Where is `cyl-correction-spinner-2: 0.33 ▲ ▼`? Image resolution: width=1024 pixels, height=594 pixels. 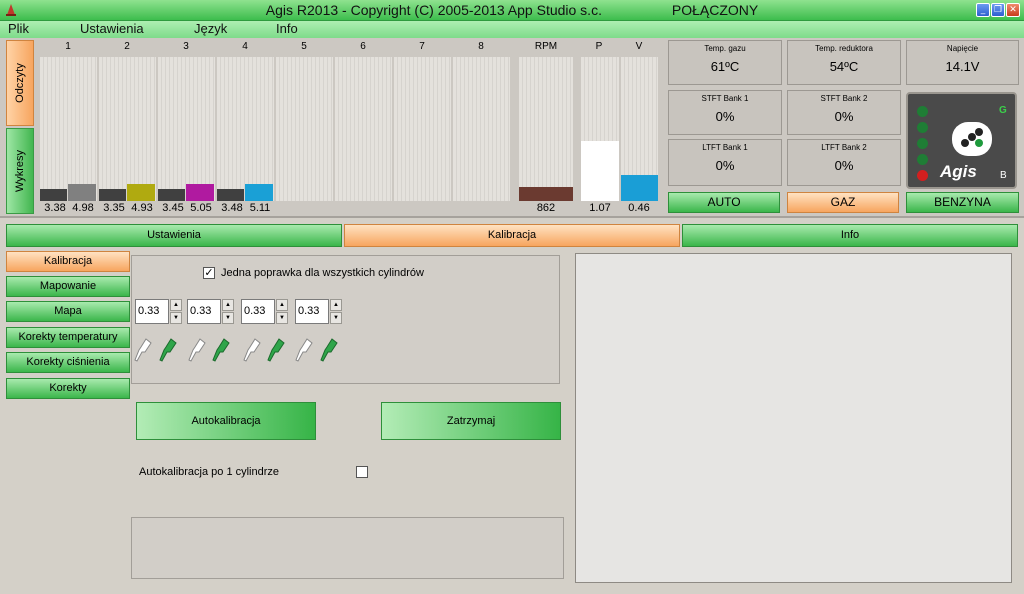
cyl-correction-spinner-2: 0.33 ▲ ▼ is located at coordinates (210, 311).